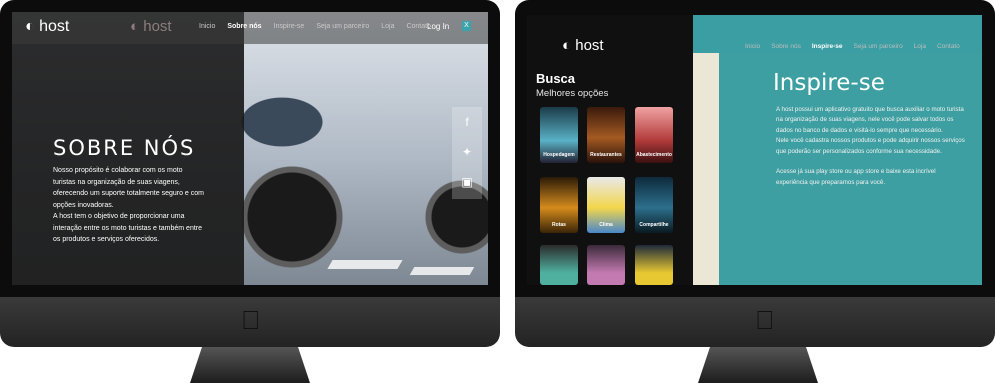 The height and width of the screenshot is (383, 995). I want to click on page-title: SOBRE NÓS, so click(124, 148).